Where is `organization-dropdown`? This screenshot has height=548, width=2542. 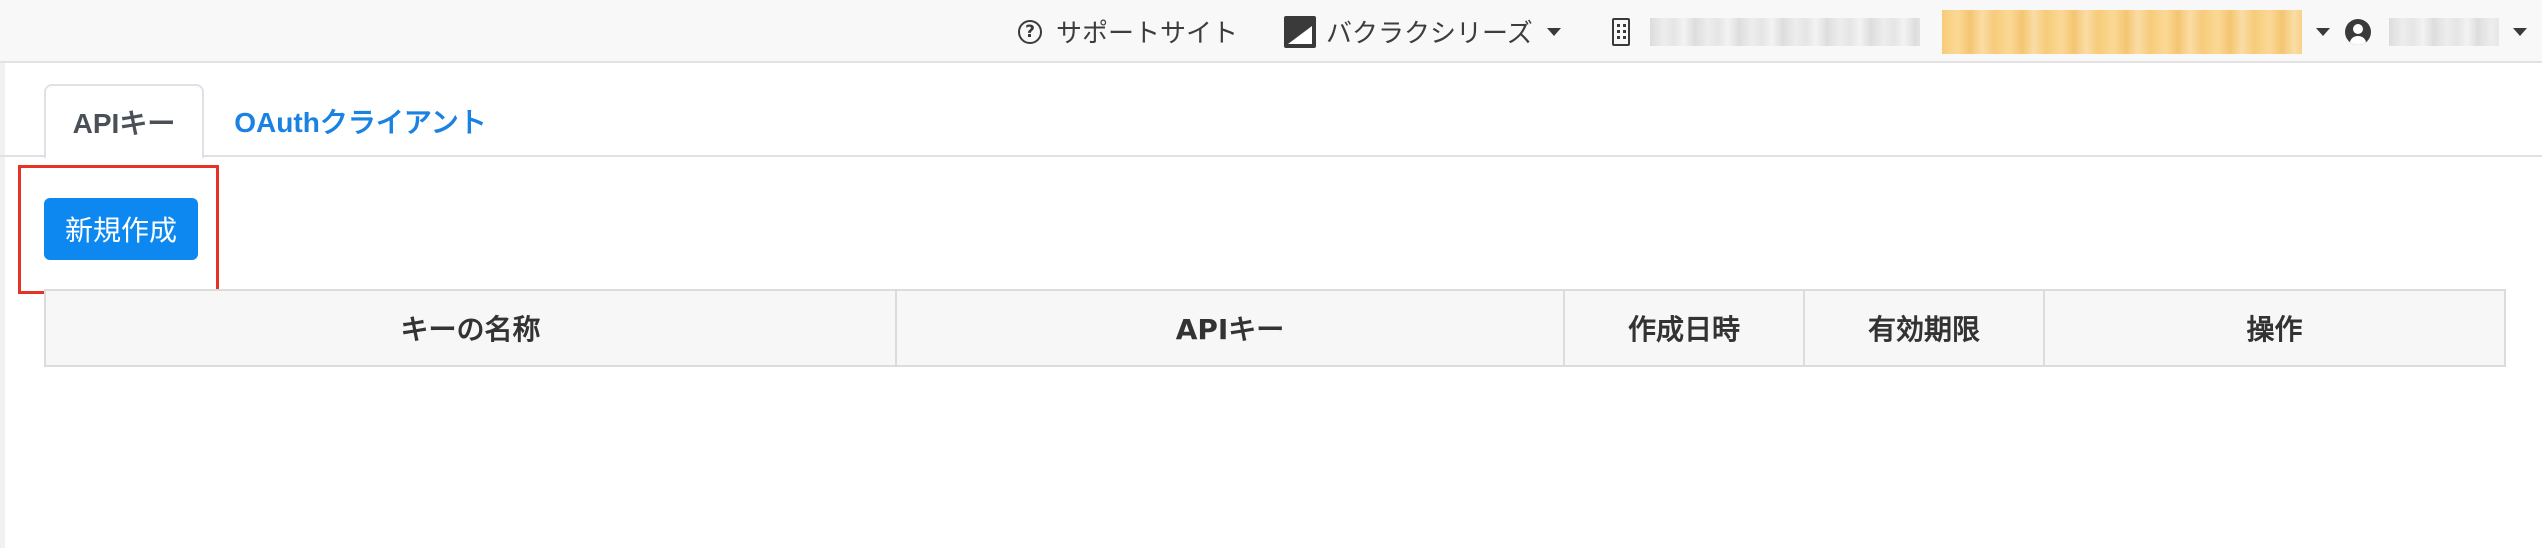
organization-dropdown is located at coordinates (1971, 31).